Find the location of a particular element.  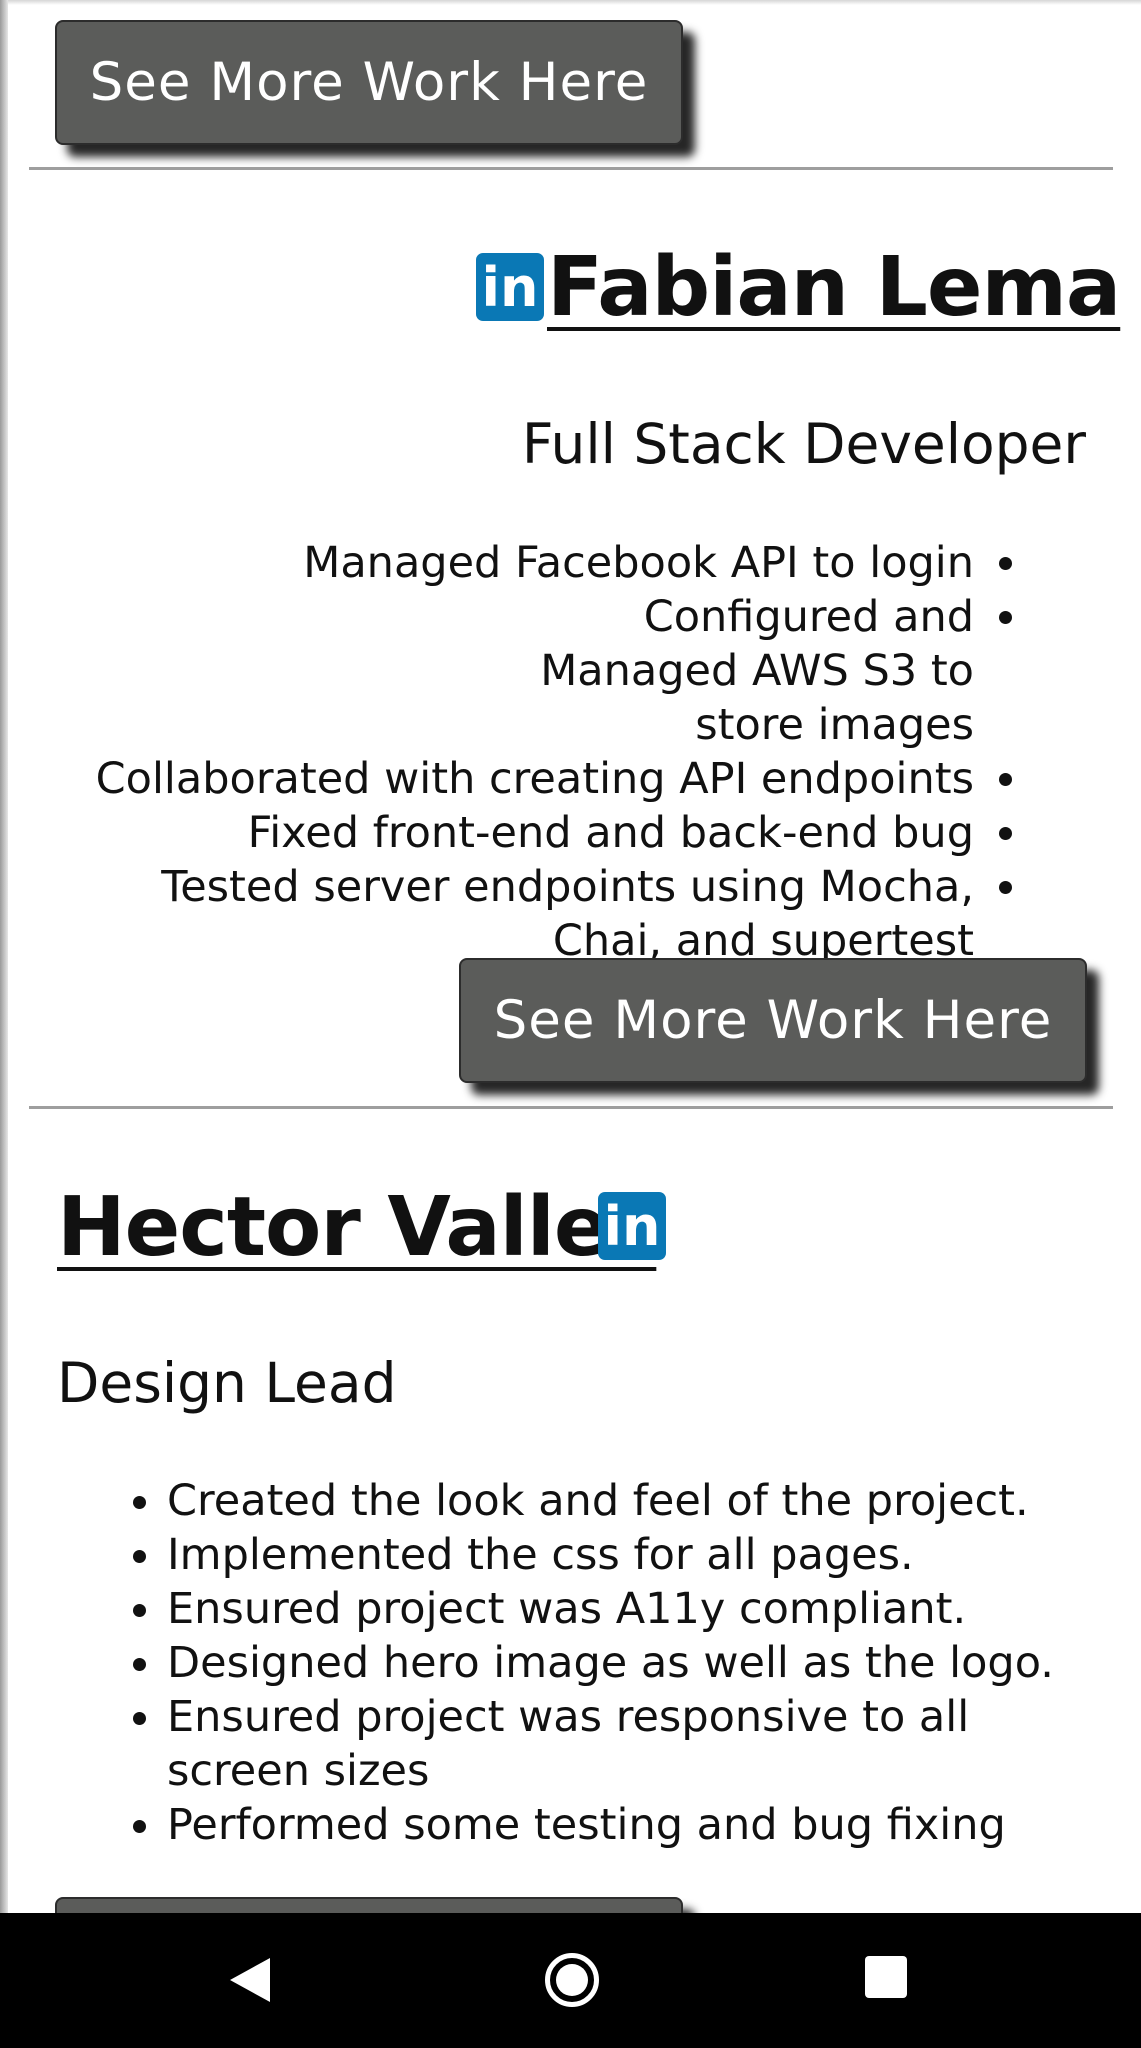

profile-name-hector-valles: Hector Valles is located at coordinates (357, 1227).